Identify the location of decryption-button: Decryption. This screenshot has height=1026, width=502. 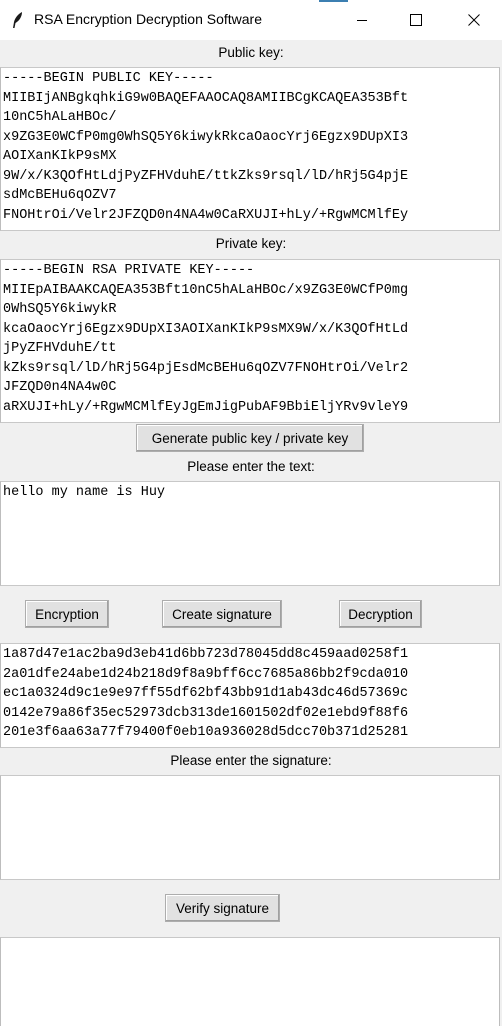
(380, 614).